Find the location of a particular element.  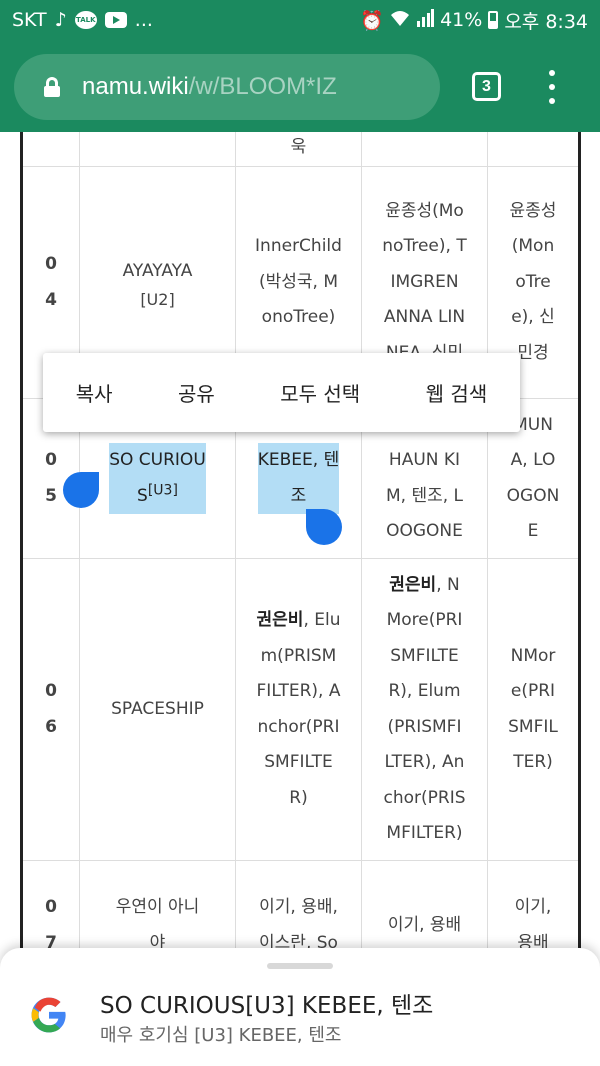

selected-text: KEBEE, 텐조 is located at coordinates (298, 478).